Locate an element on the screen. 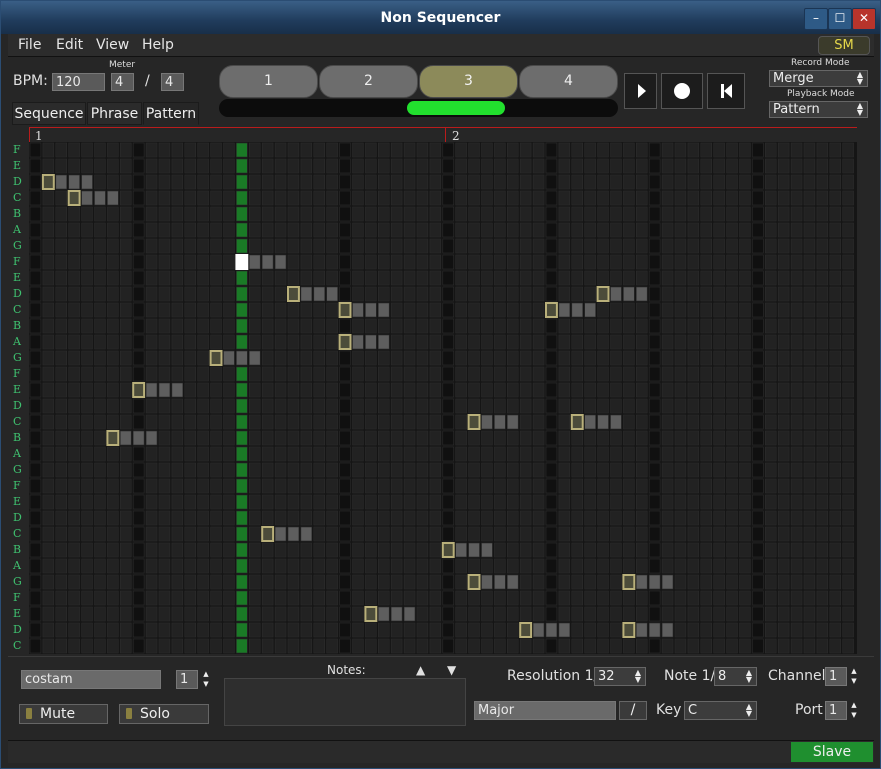 The width and height of the screenshot is (881, 769). minimize-button: – is located at coordinates (816, 19).